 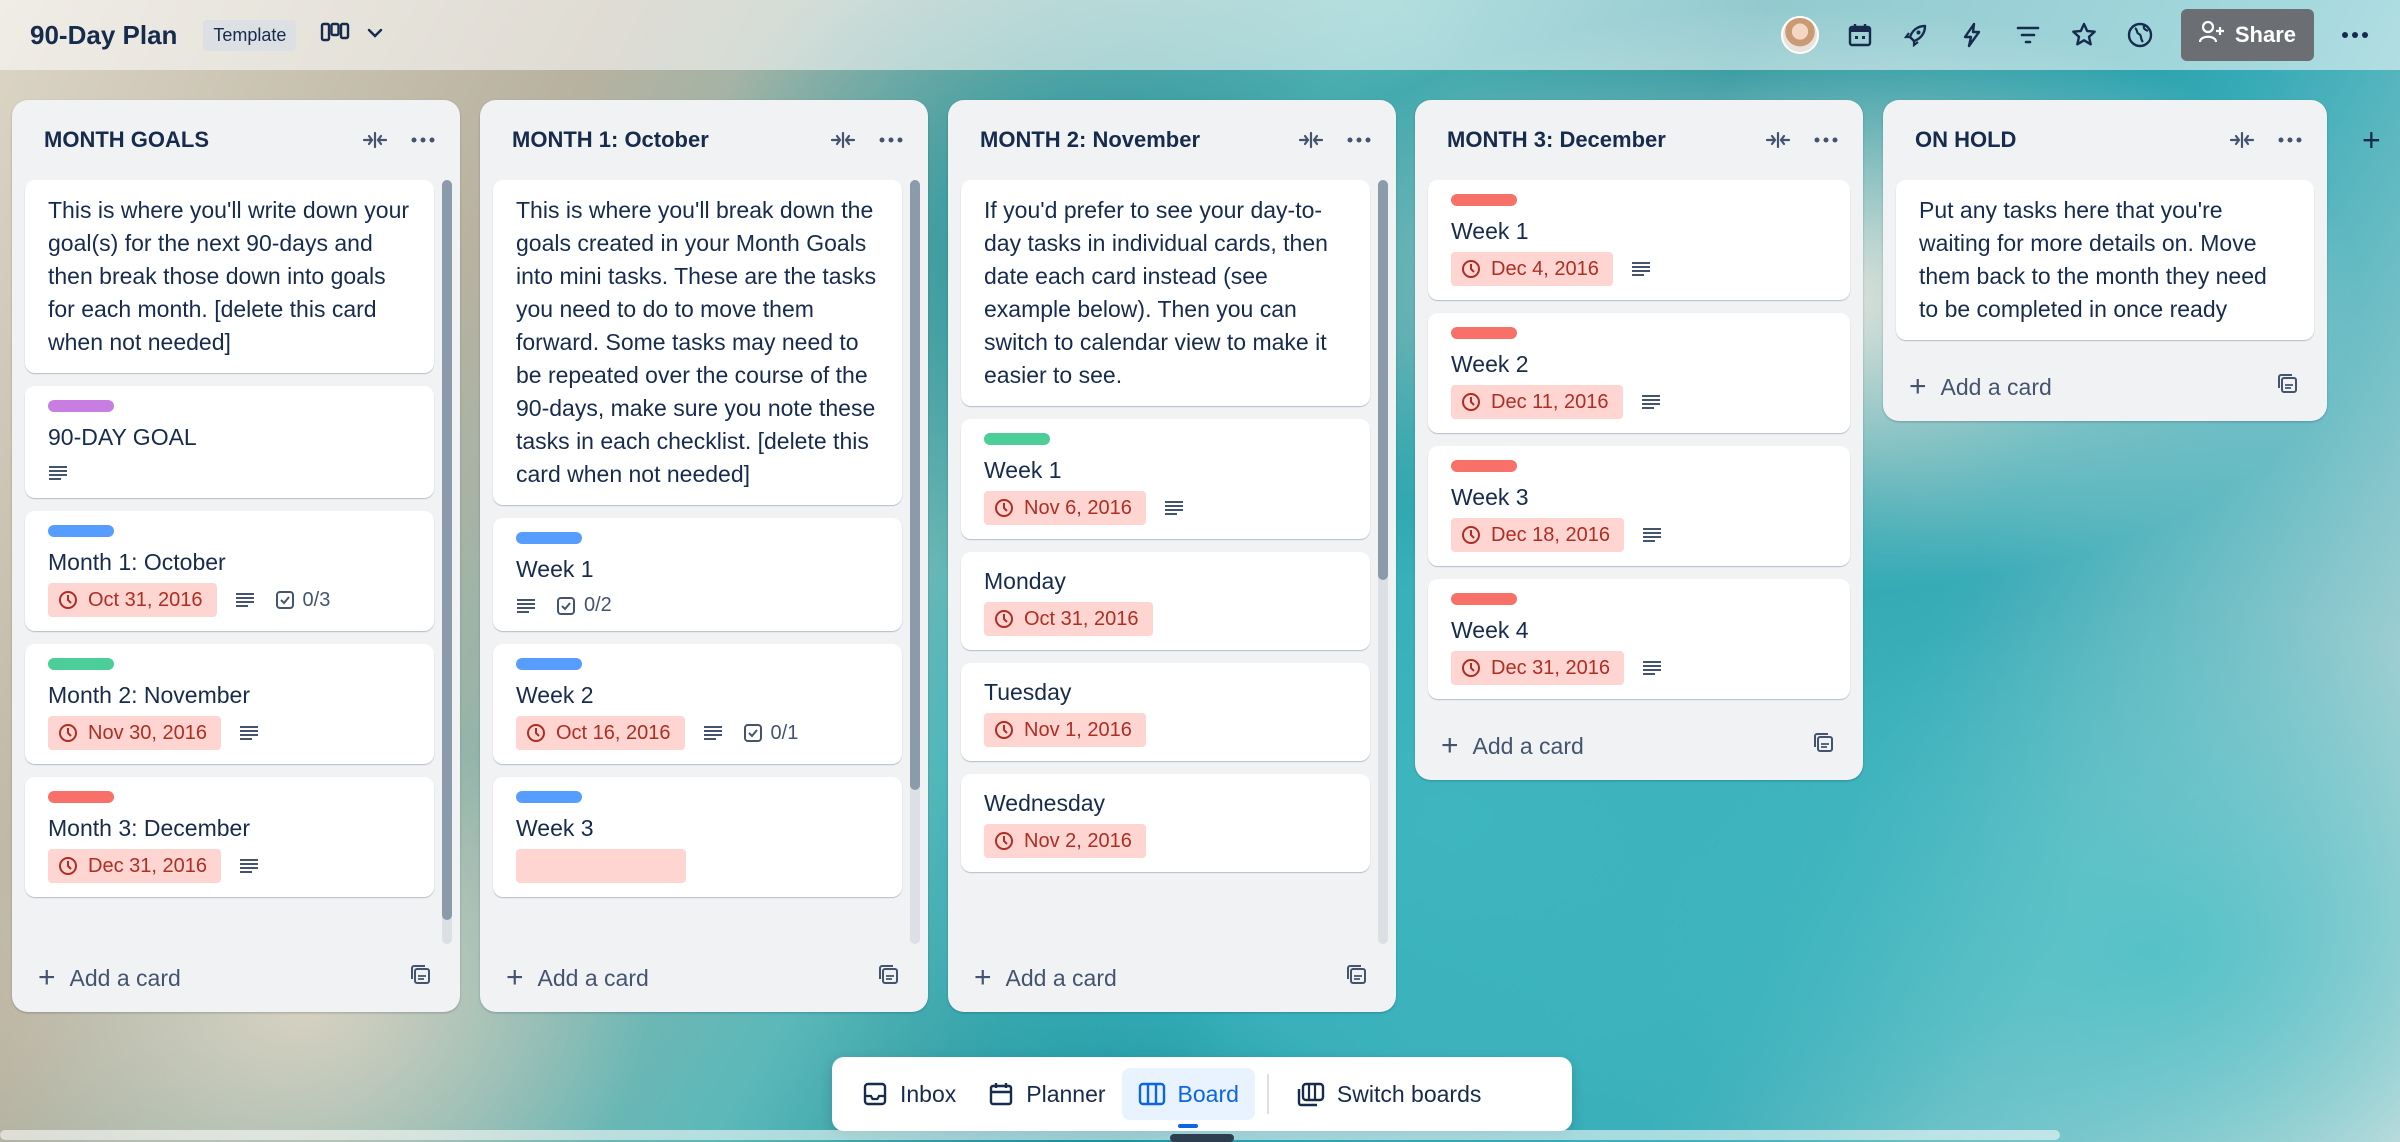 What do you see at coordinates (1916, 35) in the screenshot?
I see `rocket-icon` at bounding box center [1916, 35].